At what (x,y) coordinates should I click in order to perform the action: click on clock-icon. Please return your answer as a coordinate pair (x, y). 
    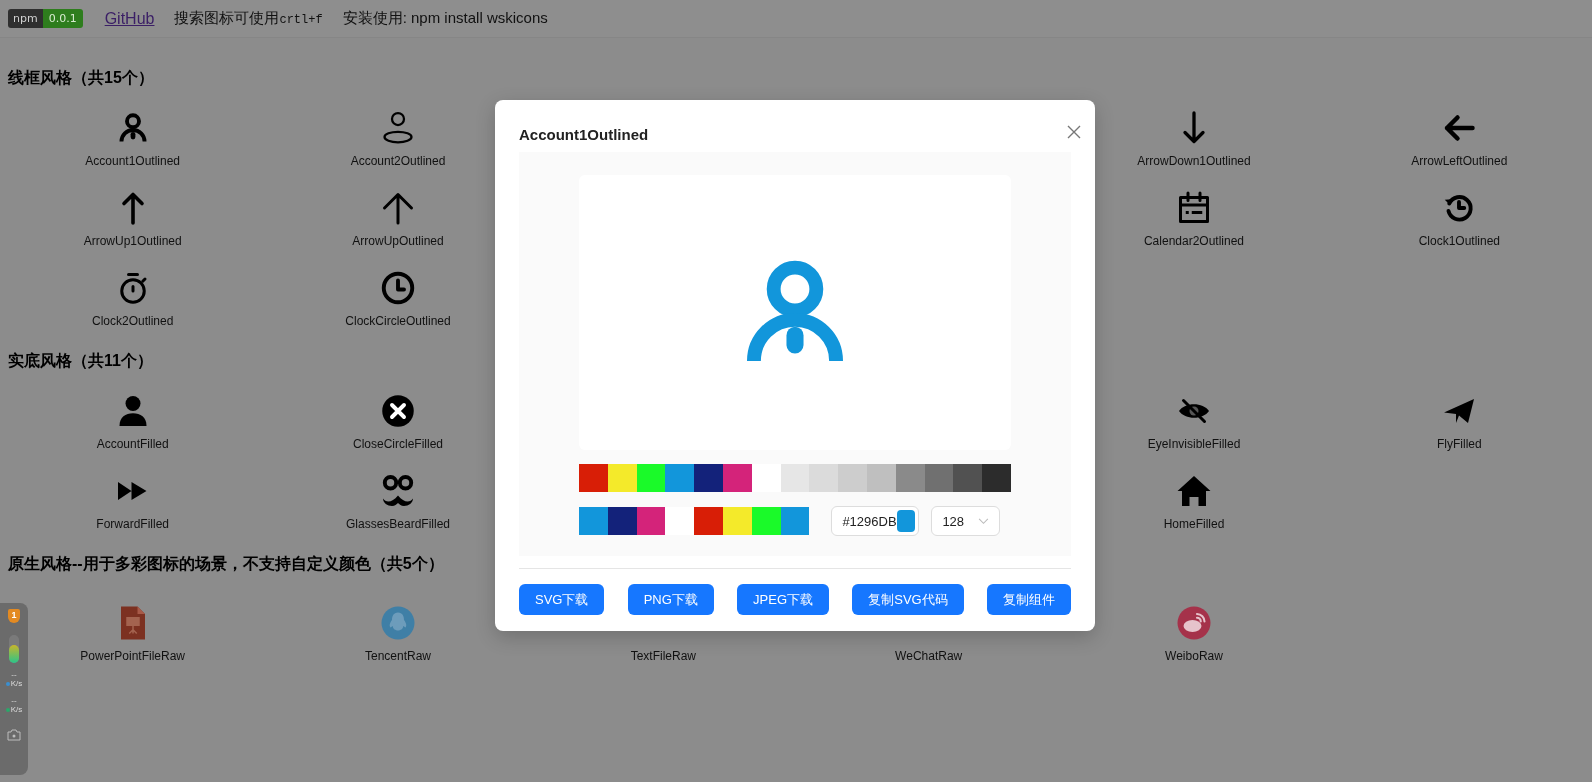
    Looking at the image, I should click on (398, 288).